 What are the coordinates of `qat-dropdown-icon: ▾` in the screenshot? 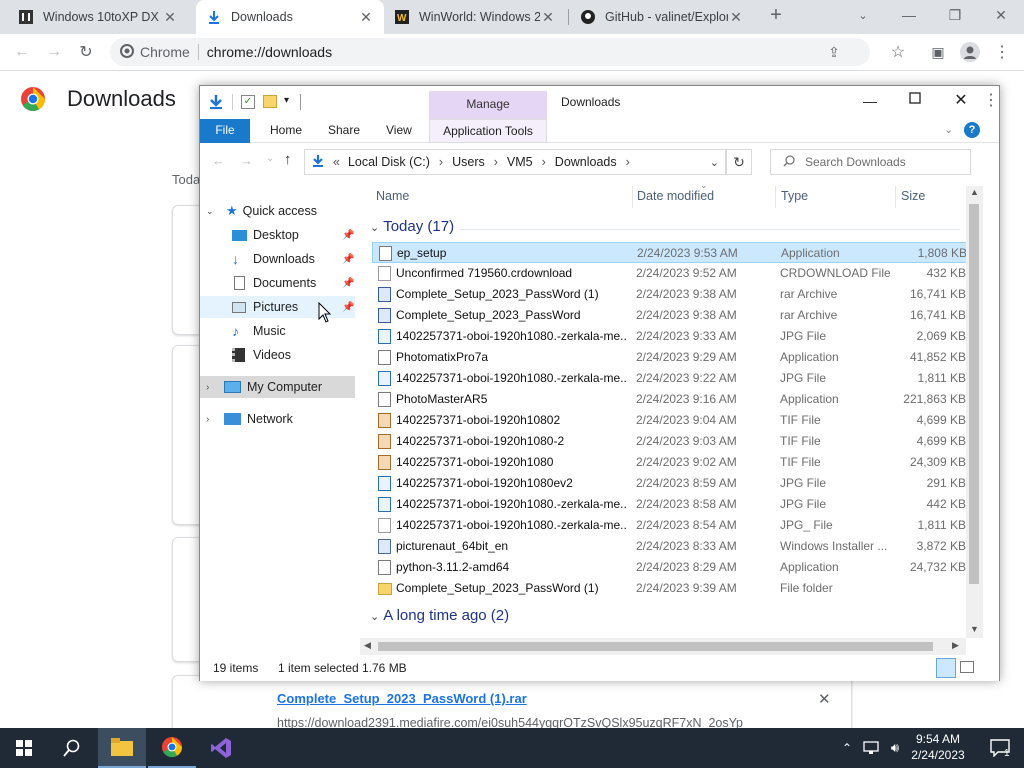 It's located at (286, 100).